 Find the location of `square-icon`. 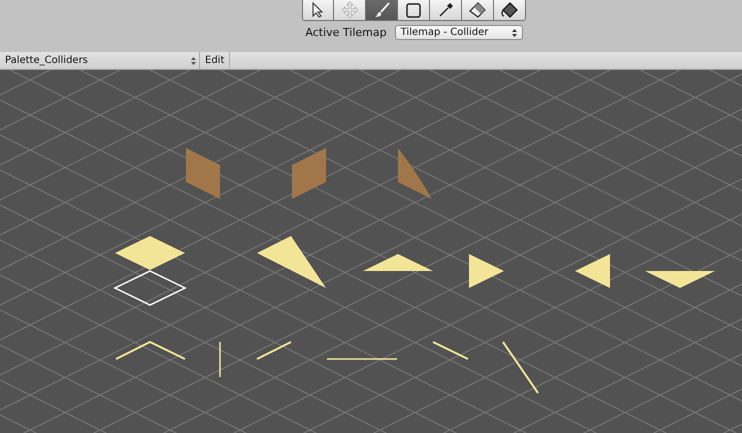

square-icon is located at coordinates (413, 10).